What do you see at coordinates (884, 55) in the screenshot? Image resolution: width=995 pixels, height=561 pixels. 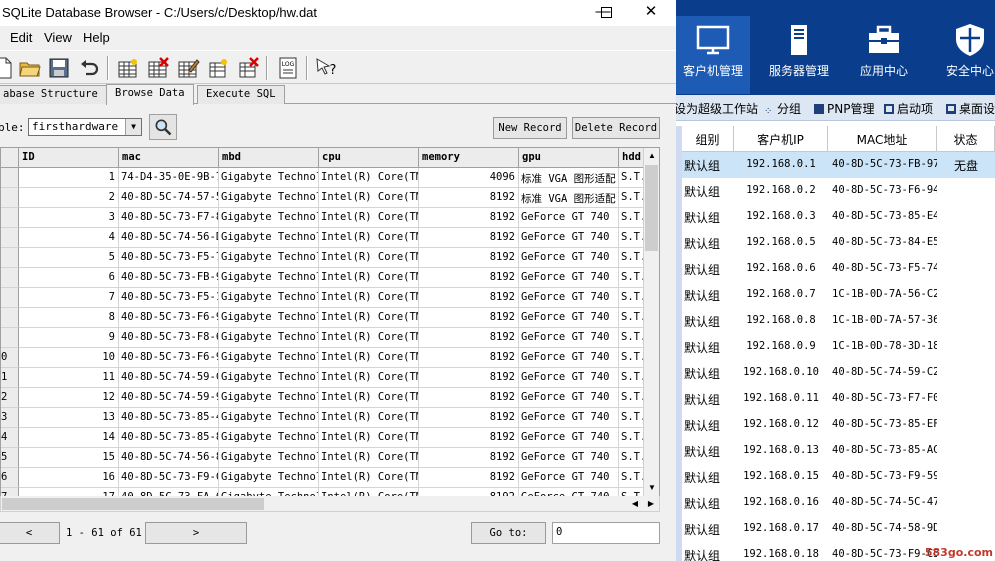 I see `nav-app-center: 应用中心` at bounding box center [884, 55].